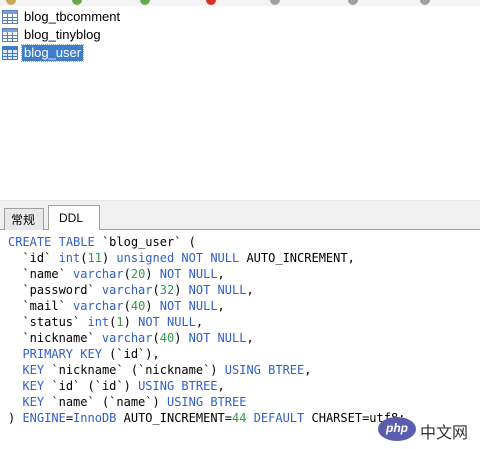 Image resolution: width=480 pixels, height=449 pixels. I want to click on site-watermark: php 中文网, so click(428, 430).